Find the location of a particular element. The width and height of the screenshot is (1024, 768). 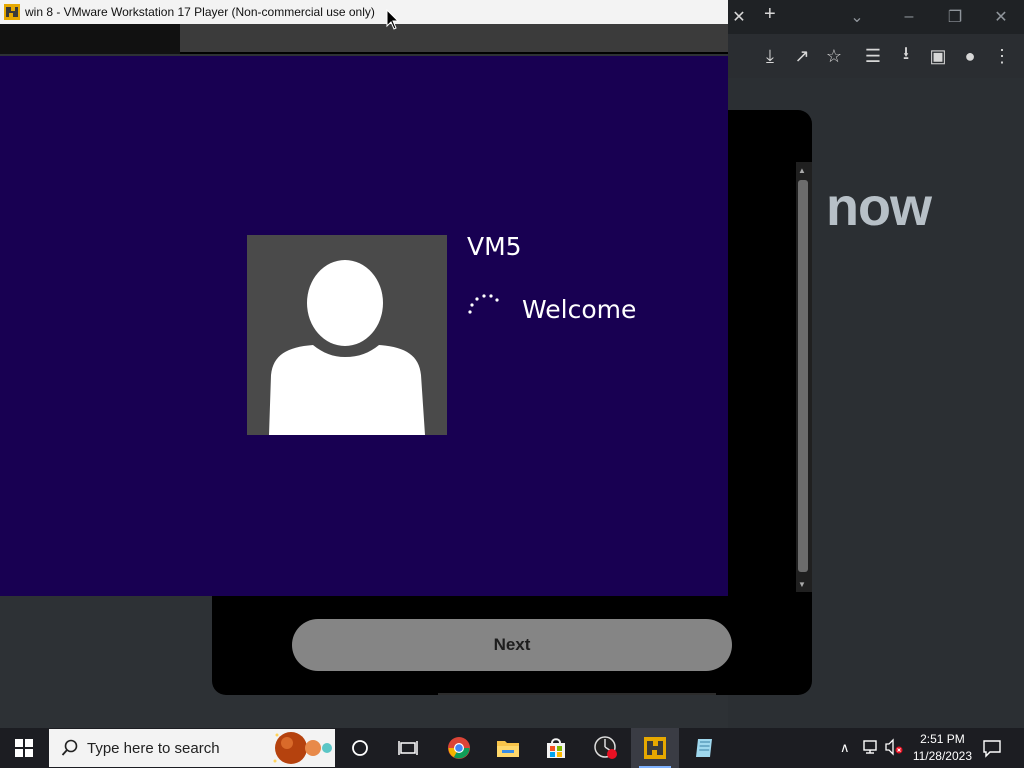

minimize-button: – is located at coordinates (909, 17).